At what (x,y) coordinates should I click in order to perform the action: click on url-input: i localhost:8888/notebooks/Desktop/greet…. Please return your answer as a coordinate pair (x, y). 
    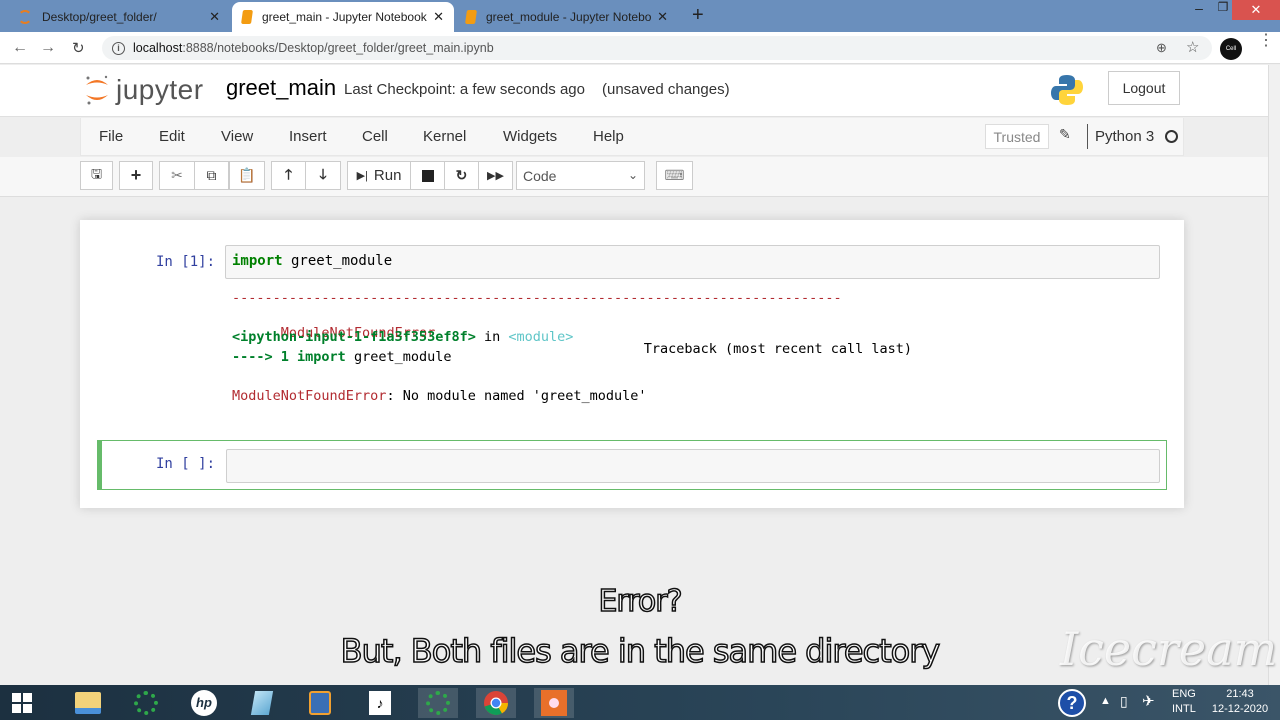
    Looking at the image, I should click on (657, 48).